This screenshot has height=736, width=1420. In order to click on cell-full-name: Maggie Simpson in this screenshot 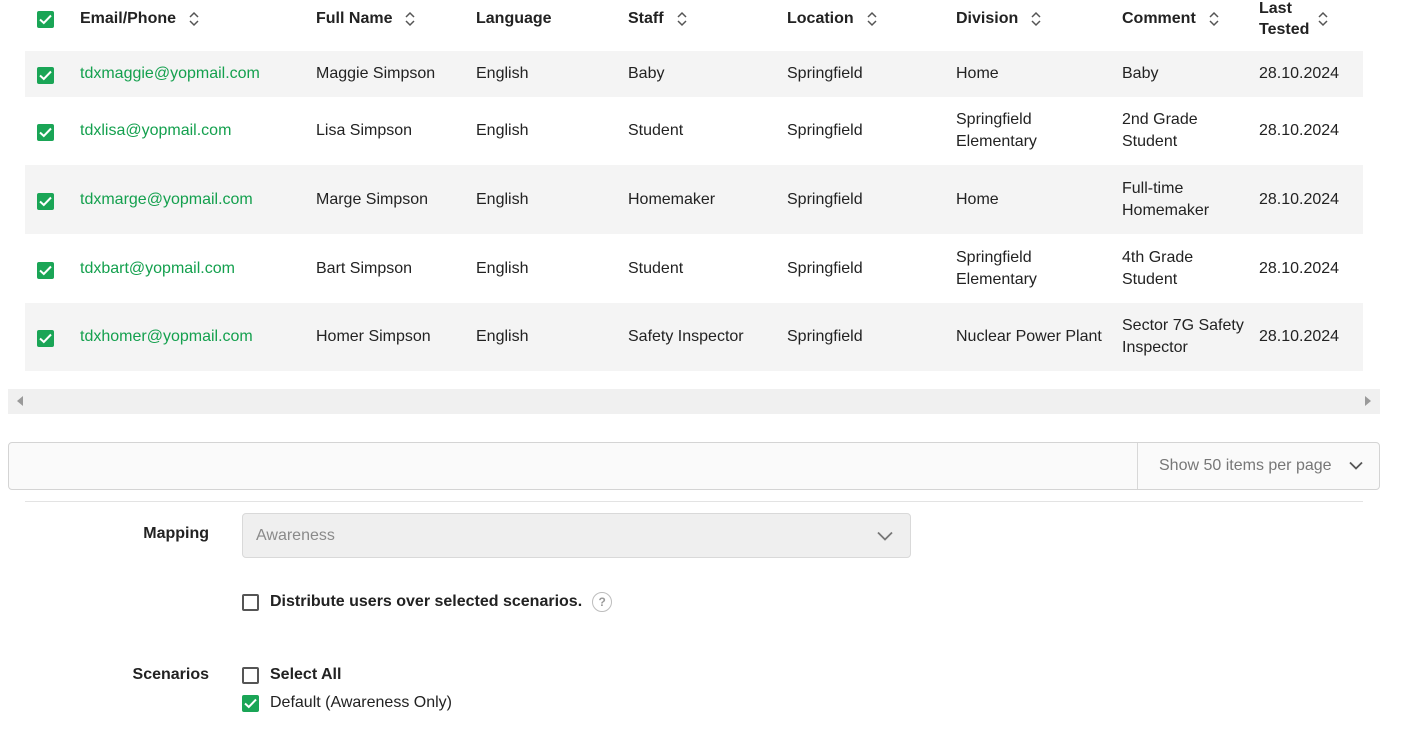, I will do `click(376, 73)`.